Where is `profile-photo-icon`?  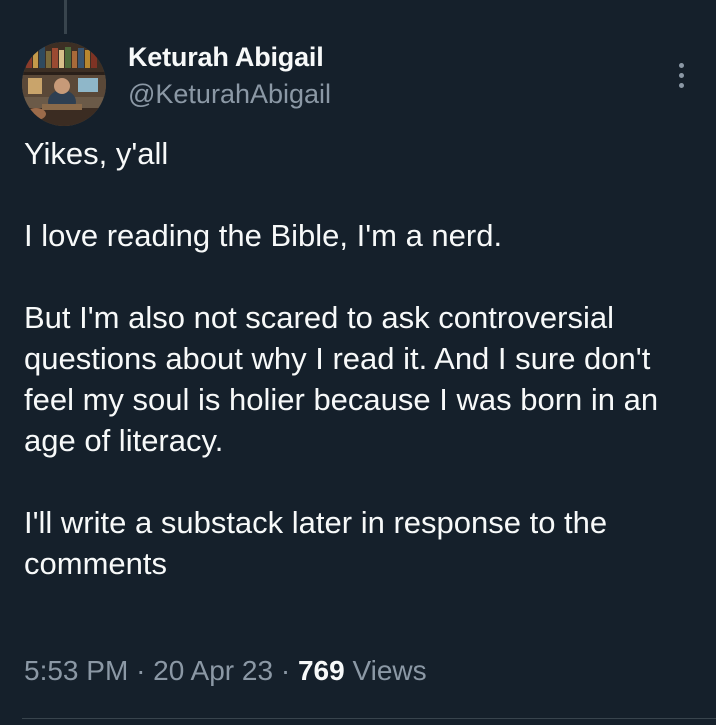
profile-photo-icon is located at coordinates (64, 84).